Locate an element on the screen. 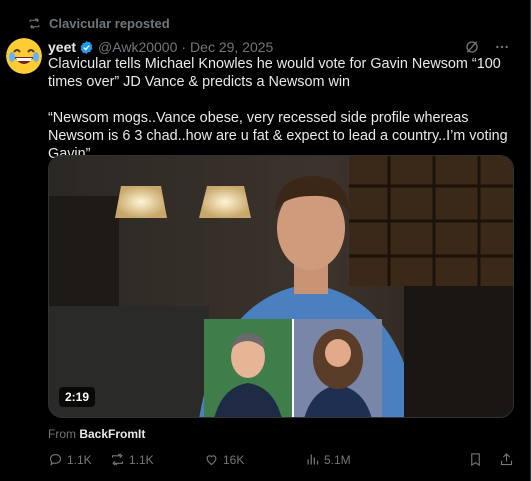  post-header: yeet @Awk20000 · Dec 29, 2025 is located at coordinates (279, 47).